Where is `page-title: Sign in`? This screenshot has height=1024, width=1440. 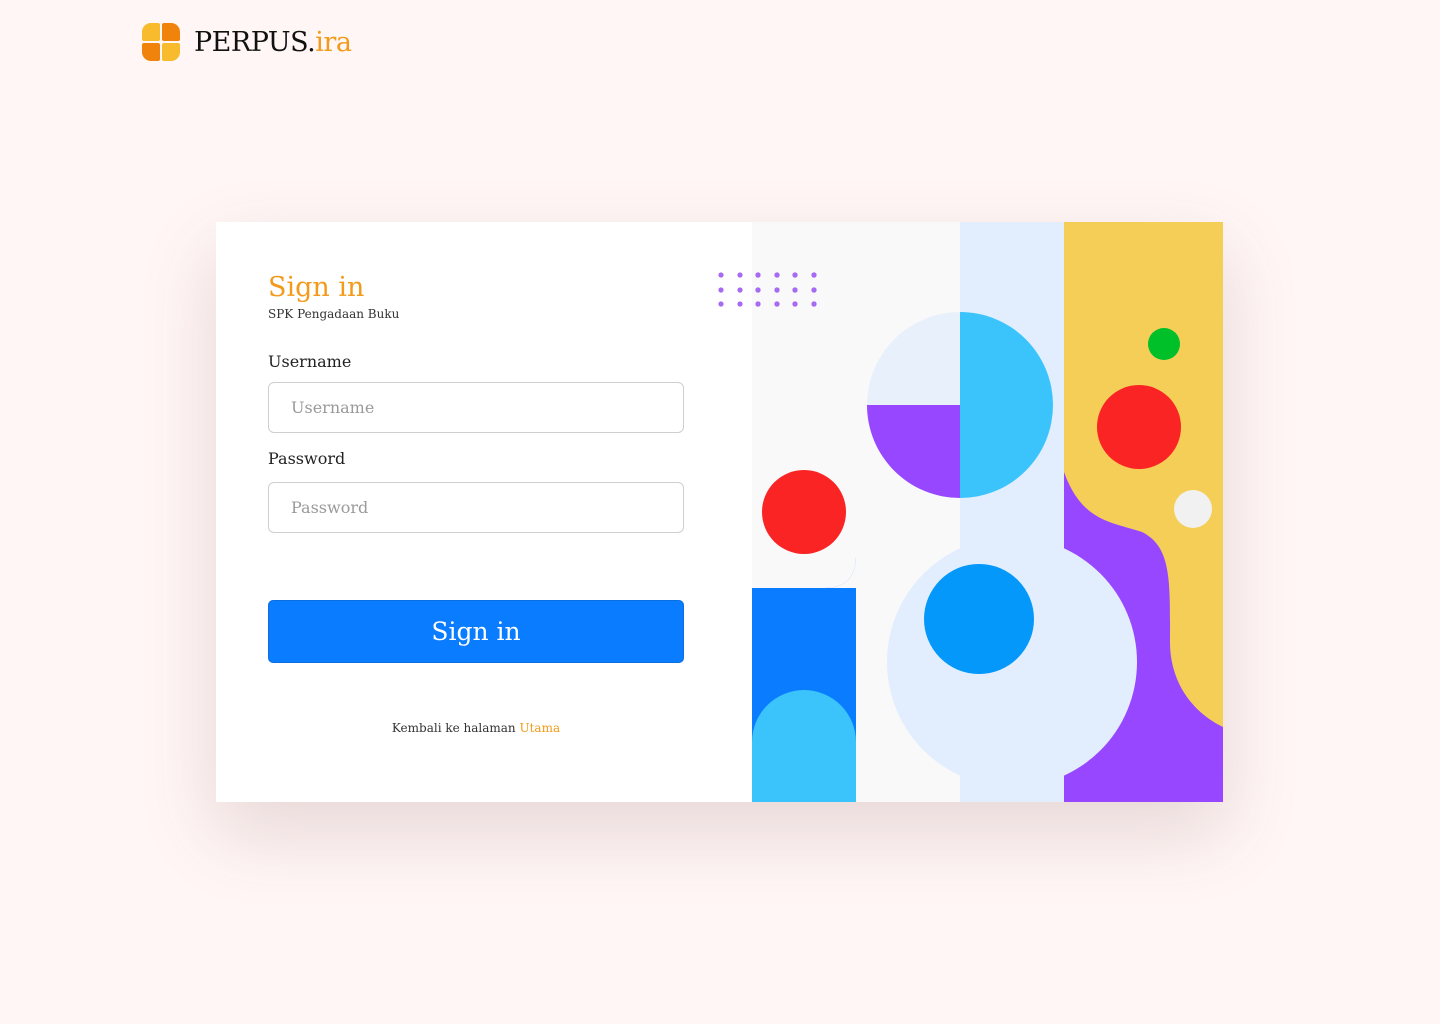 page-title: Sign in is located at coordinates (316, 287).